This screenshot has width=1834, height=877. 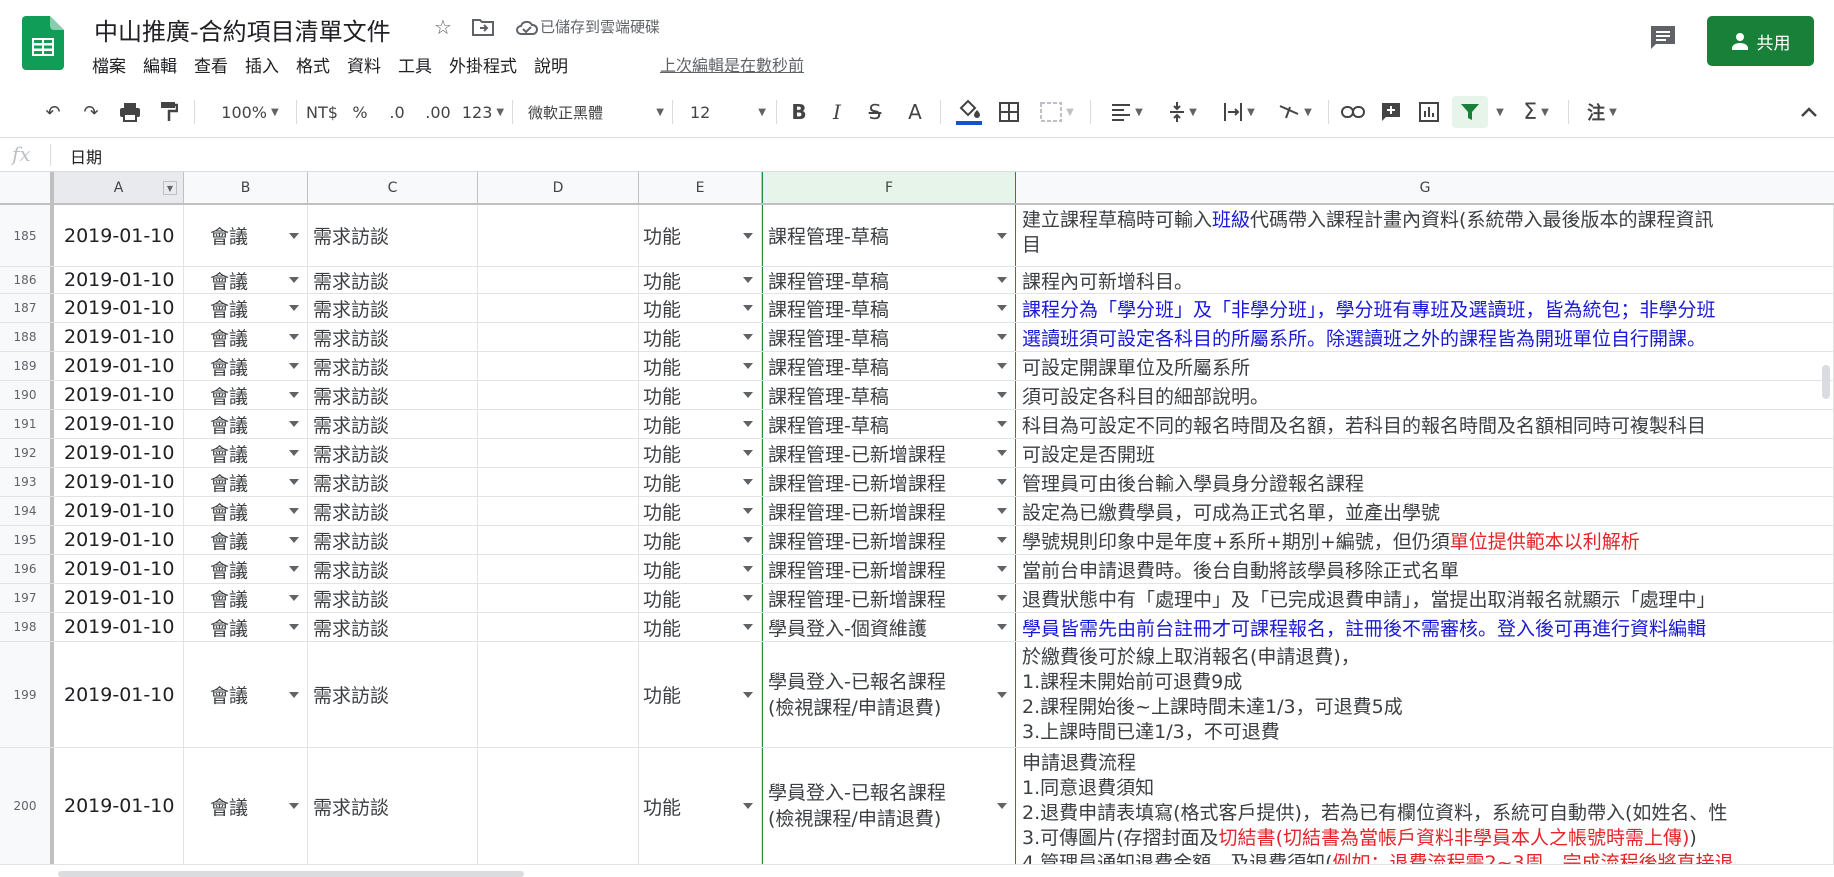 What do you see at coordinates (393, 187) in the screenshot?
I see `column-header-c: C` at bounding box center [393, 187].